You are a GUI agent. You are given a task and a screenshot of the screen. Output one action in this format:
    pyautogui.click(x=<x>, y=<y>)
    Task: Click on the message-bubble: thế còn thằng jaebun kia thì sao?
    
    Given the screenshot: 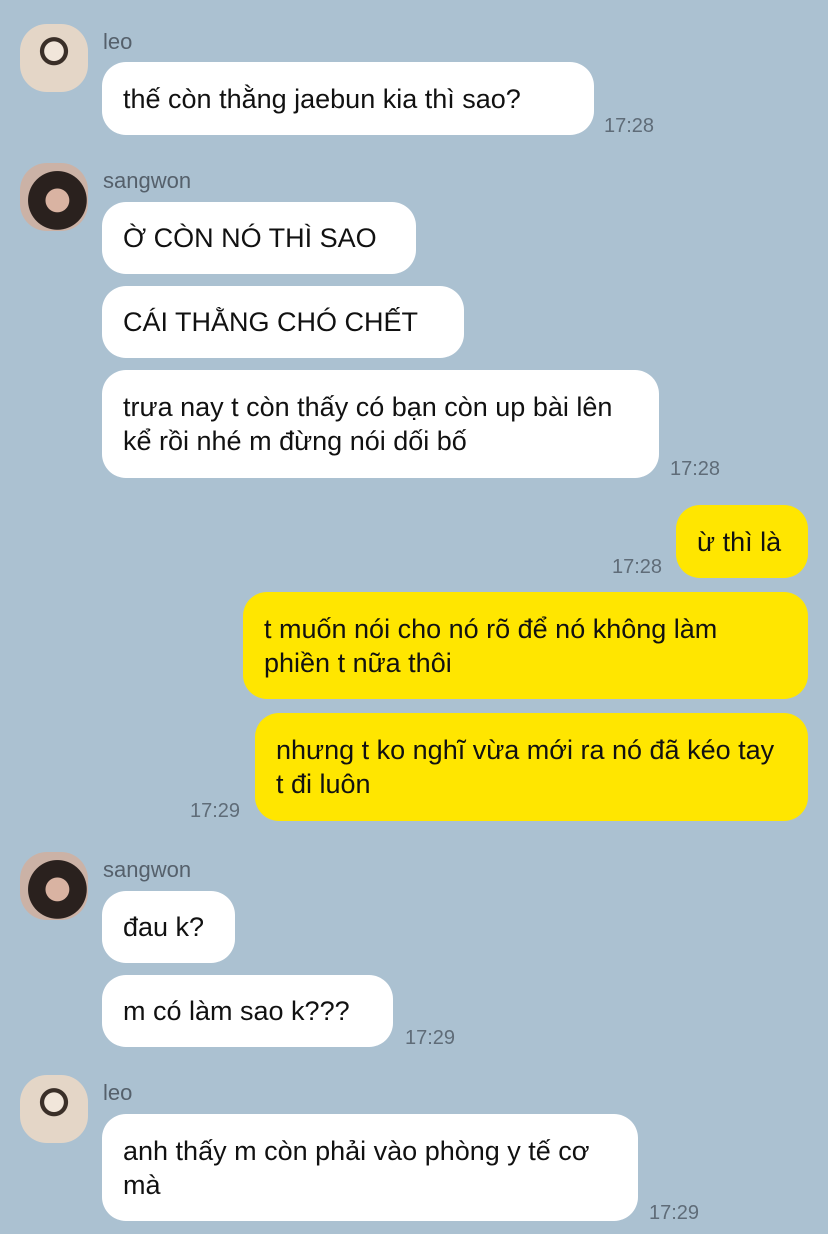 What is the action you would take?
    pyautogui.click(x=348, y=98)
    